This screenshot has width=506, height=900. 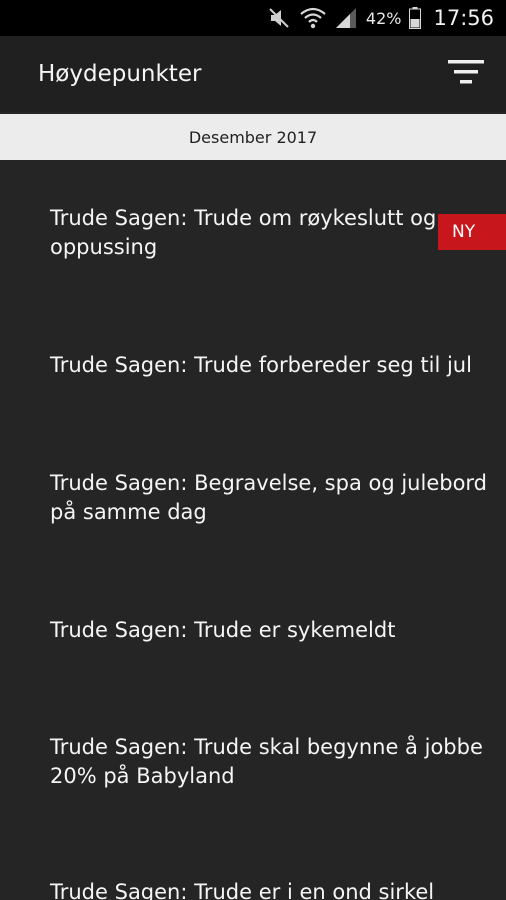 I want to click on signal-icon, so click(x=346, y=18).